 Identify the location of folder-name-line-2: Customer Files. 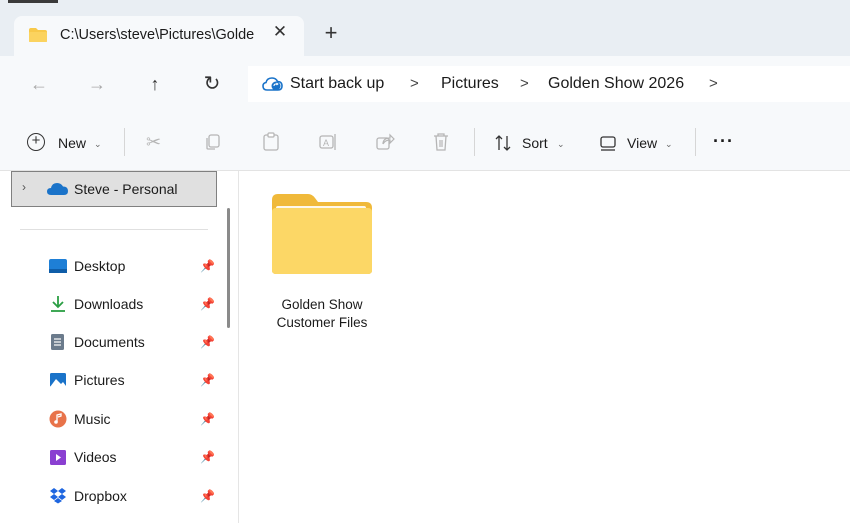
(322, 322).